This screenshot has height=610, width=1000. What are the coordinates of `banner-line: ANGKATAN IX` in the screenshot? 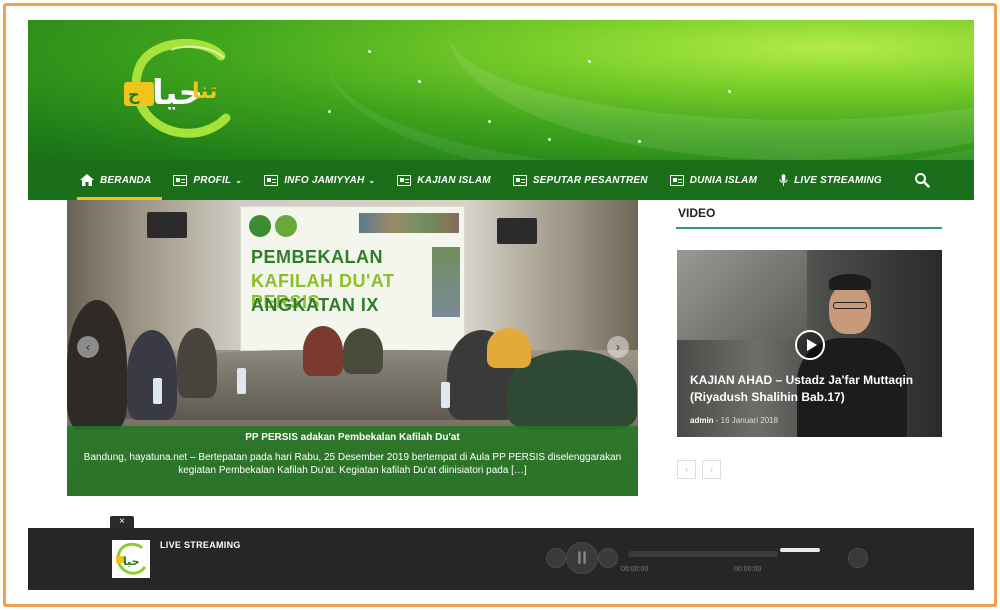 It's located at (315, 305).